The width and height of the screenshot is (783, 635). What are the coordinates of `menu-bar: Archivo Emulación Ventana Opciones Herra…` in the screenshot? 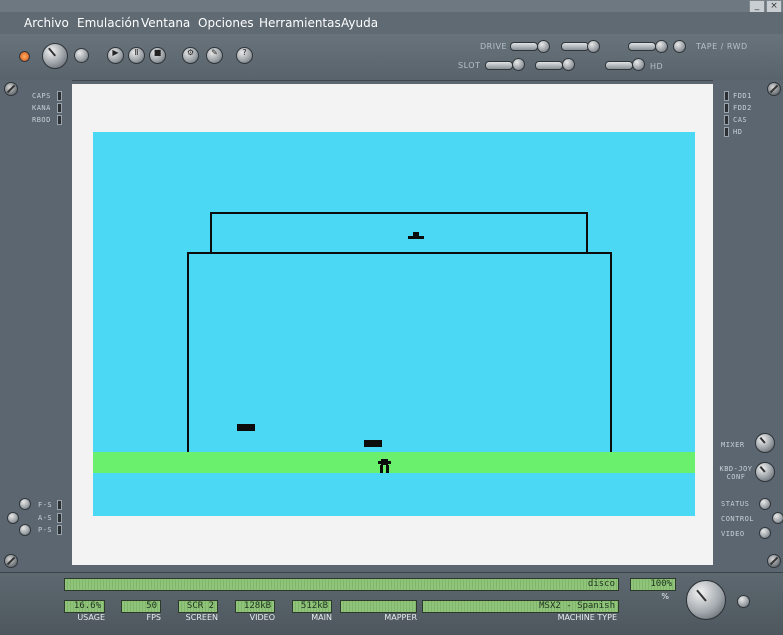 It's located at (391, 23).